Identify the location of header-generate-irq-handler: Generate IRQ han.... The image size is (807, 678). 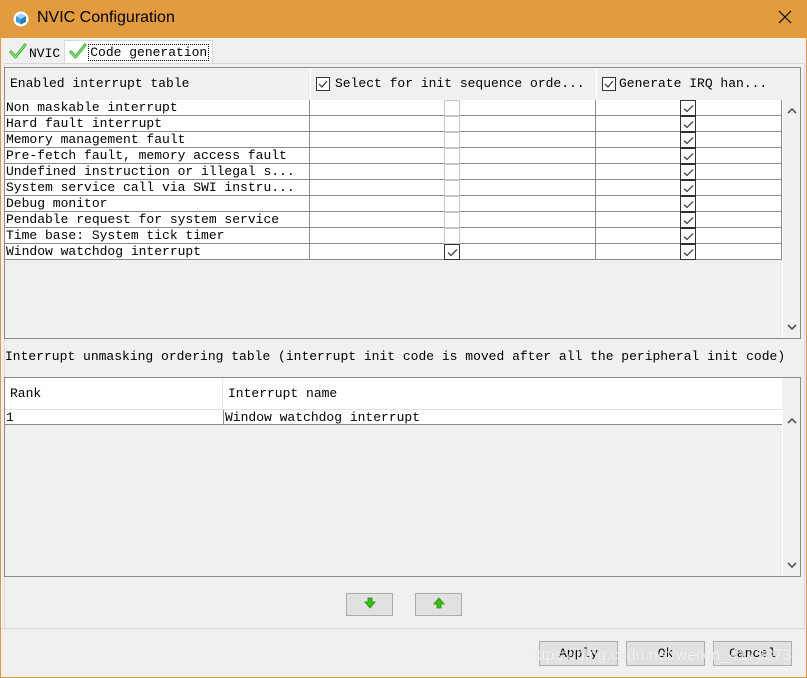
(684, 83).